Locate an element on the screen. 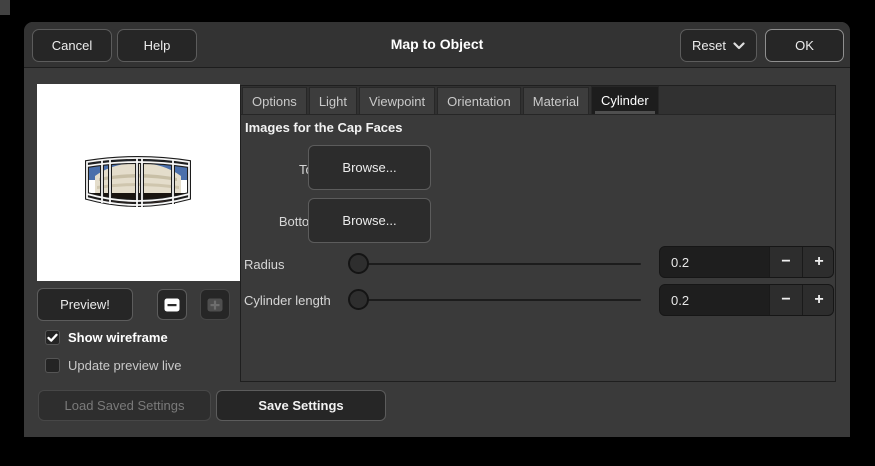 Image resolution: width=875 pixels, height=466 pixels. cap-faces-section-title: Images for the Cap Faces is located at coordinates (324, 127).